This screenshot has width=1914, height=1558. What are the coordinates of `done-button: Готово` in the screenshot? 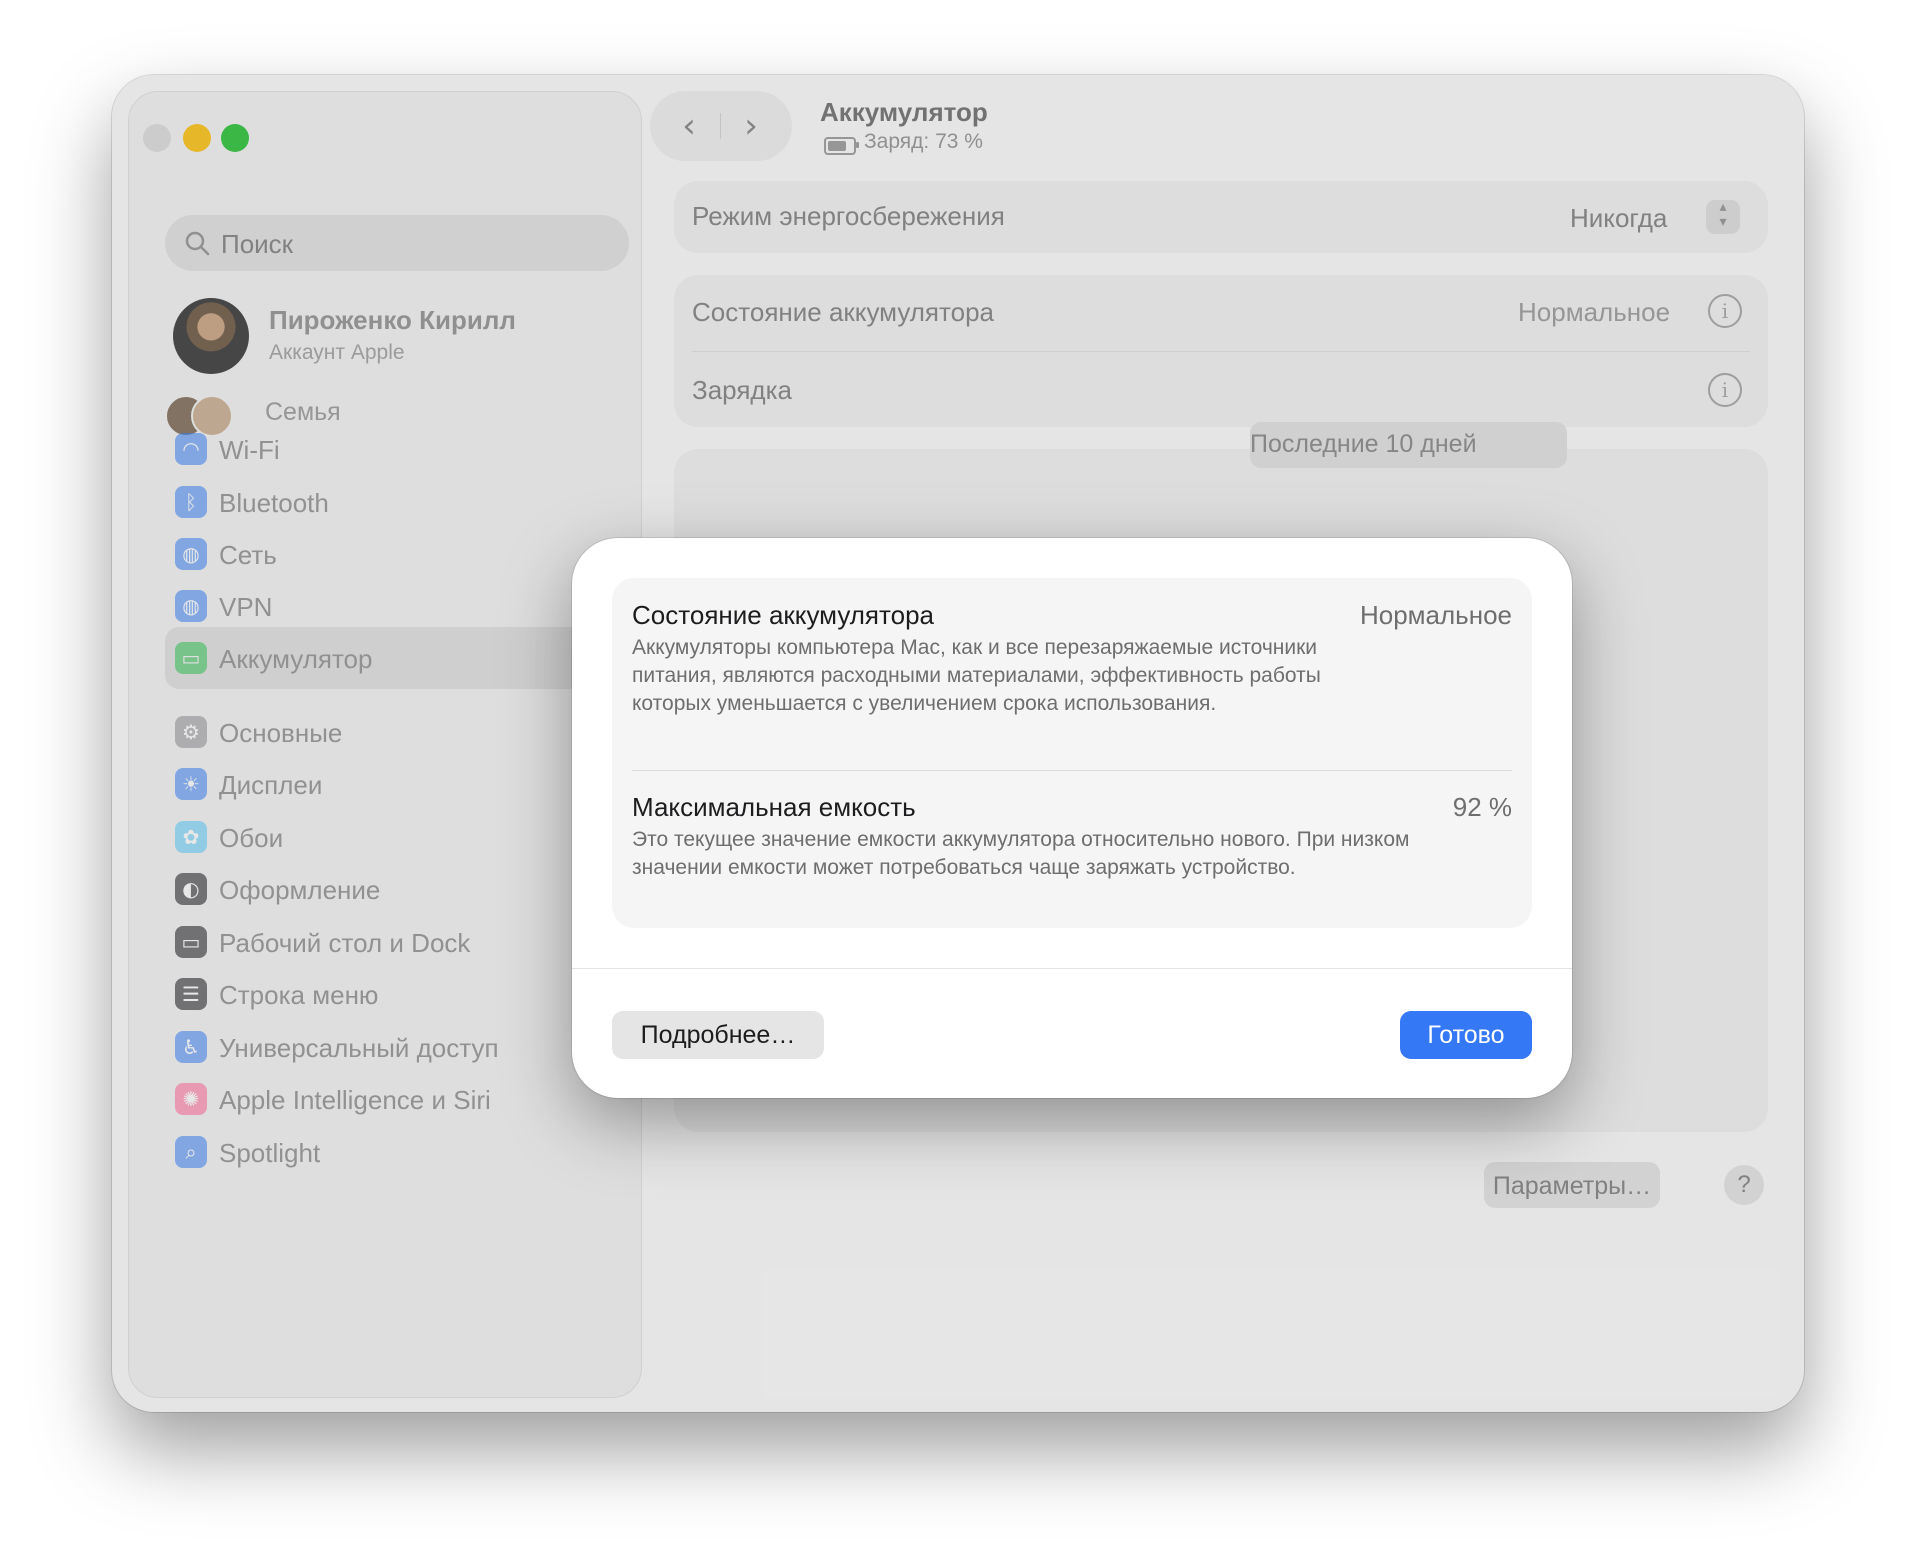 It's located at (1466, 1035).